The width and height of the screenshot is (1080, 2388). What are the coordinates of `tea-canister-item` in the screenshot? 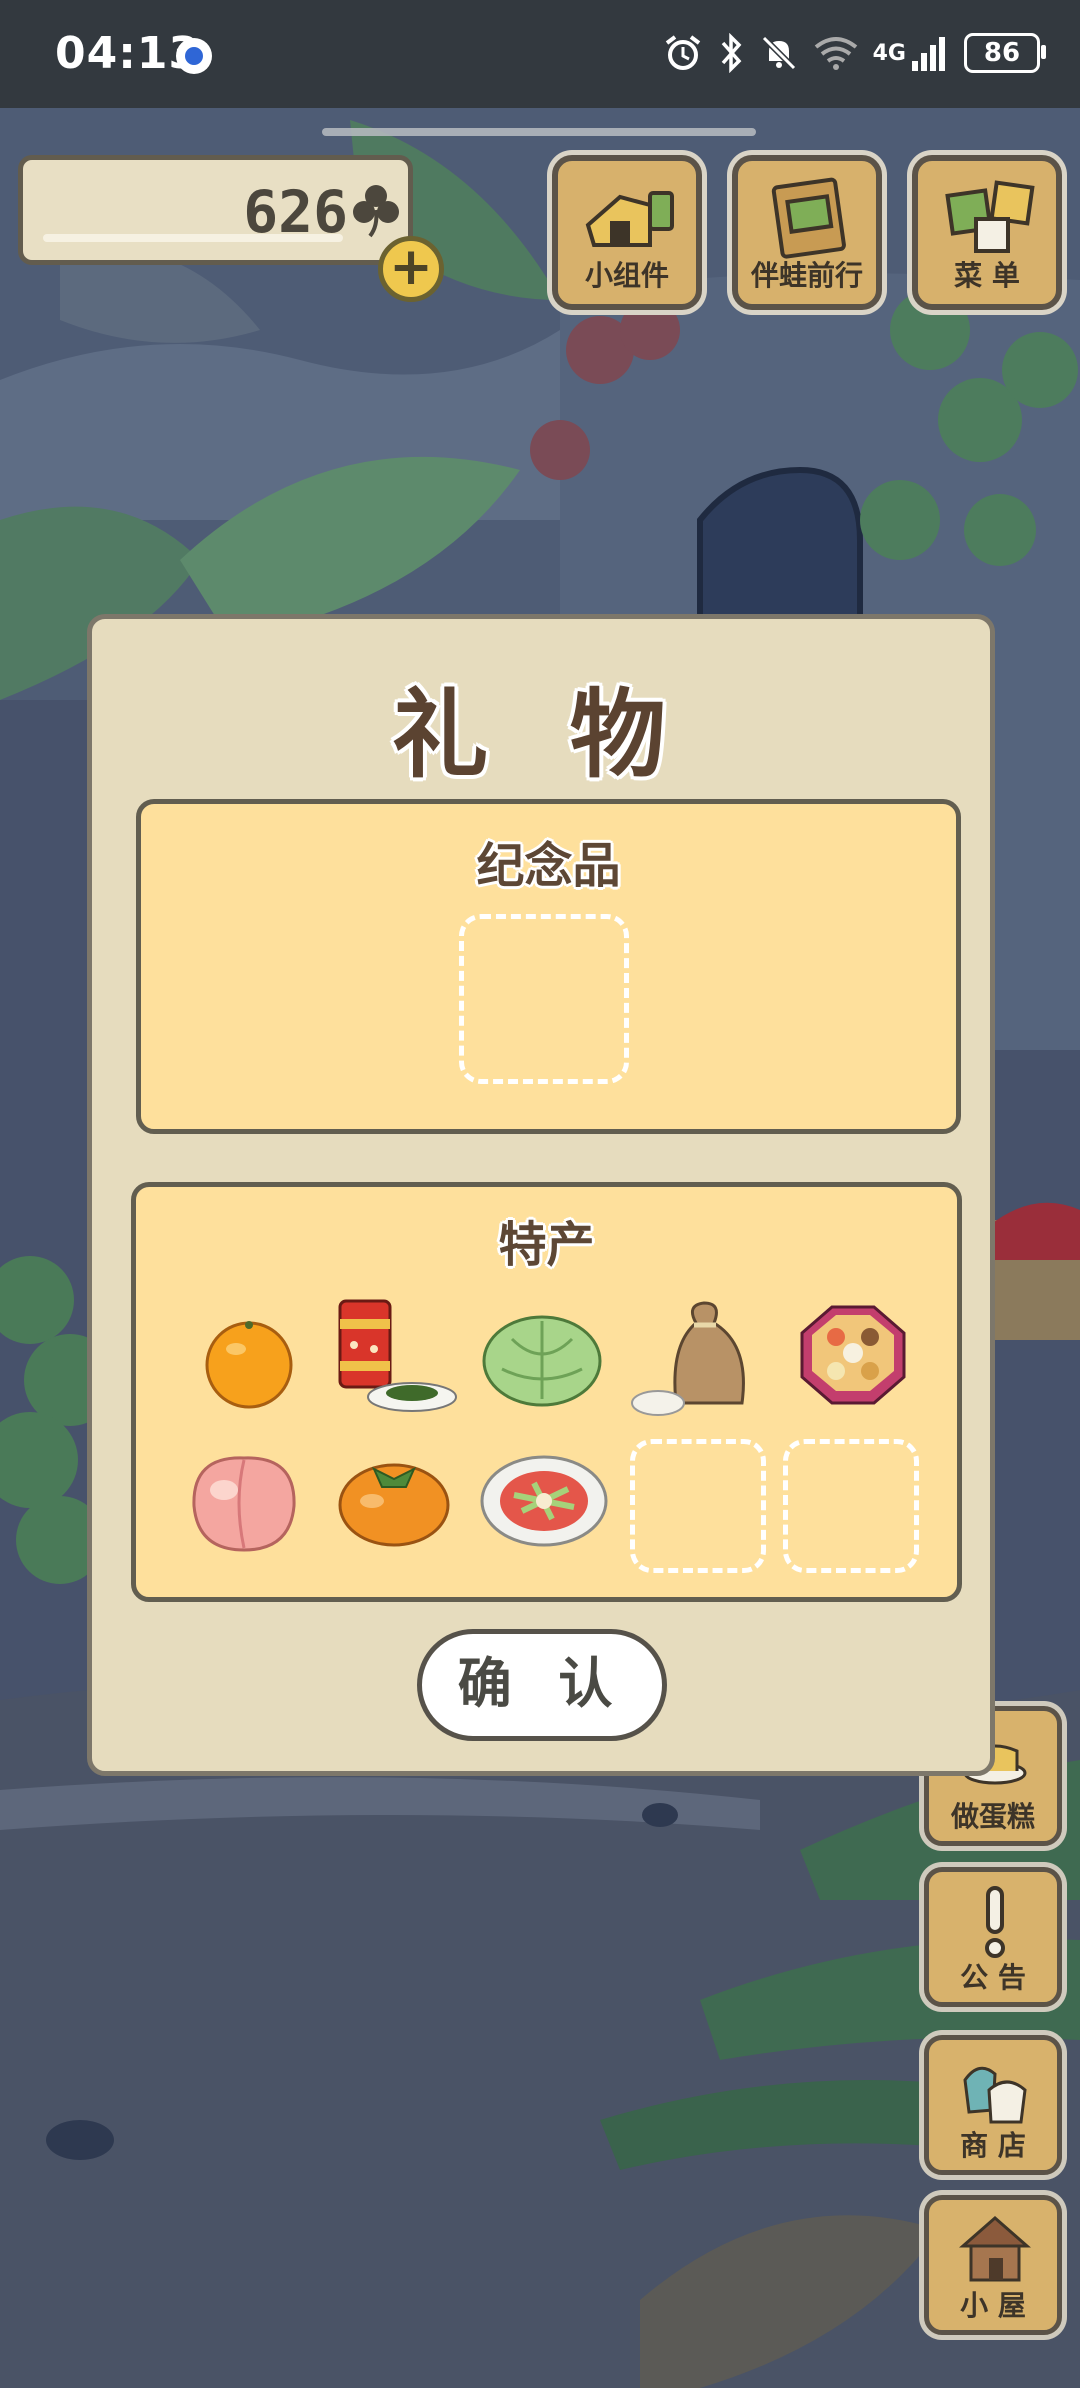 It's located at (397, 1361).